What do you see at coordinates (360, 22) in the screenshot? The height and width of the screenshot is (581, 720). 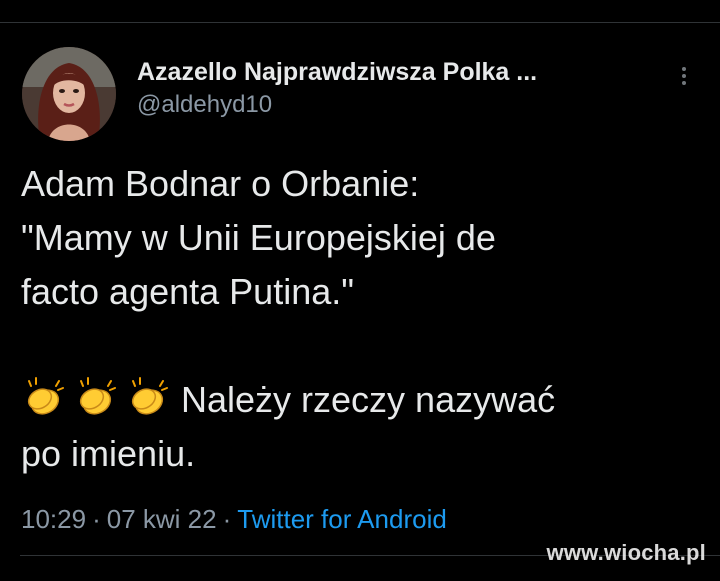 I see `top-divider` at bounding box center [360, 22].